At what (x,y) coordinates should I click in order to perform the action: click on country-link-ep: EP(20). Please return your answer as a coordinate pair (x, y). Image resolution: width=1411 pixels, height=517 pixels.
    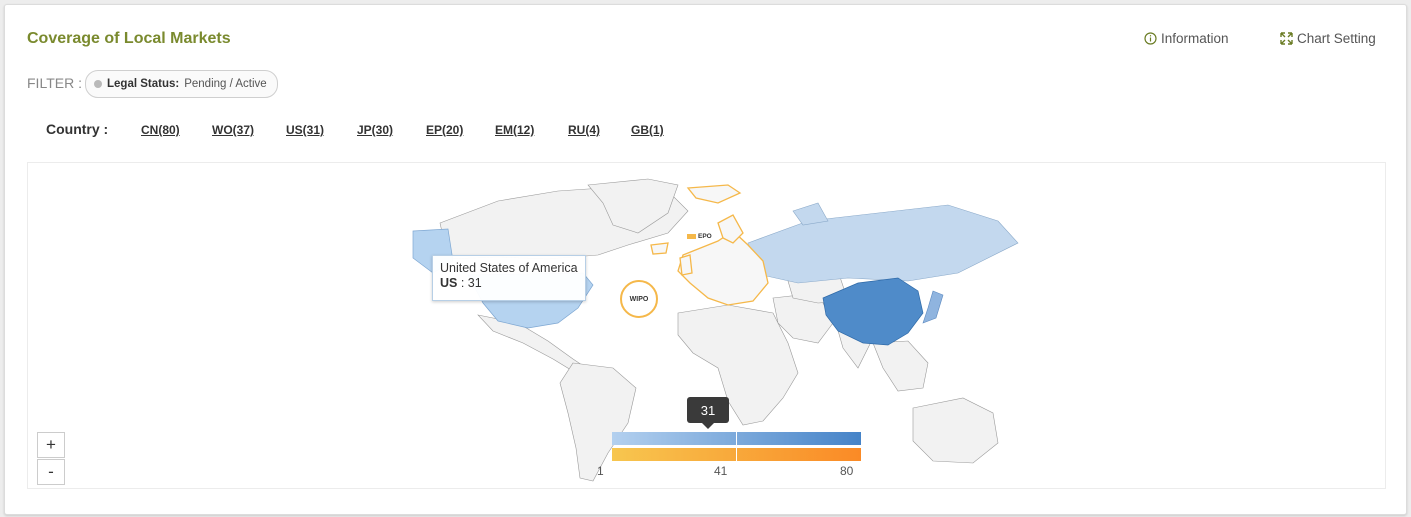
    Looking at the image, I should click on (444, 130).